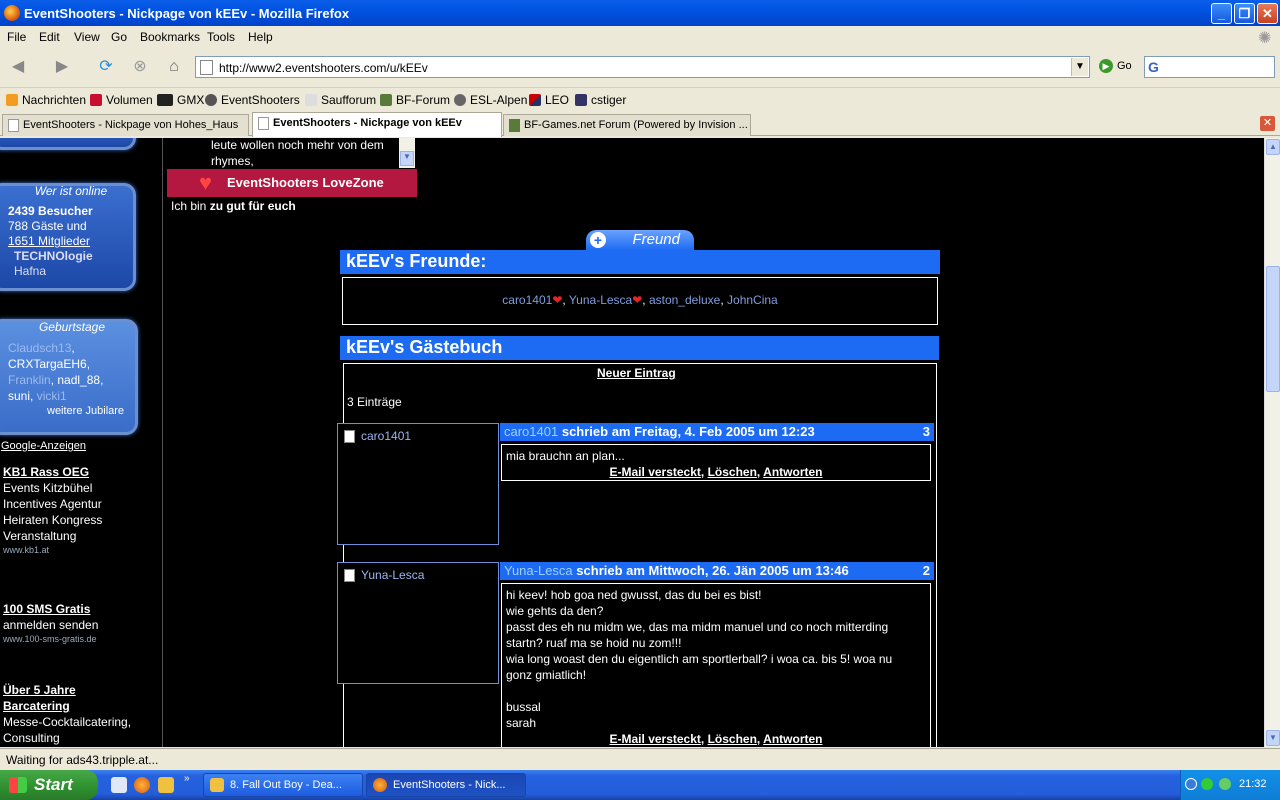 This screenshot has width=1280, height=800. What do you see at coordinates (174, 67) in the screenshot?
I see `home-icon: ⌂` at bounding box center [174, 67].